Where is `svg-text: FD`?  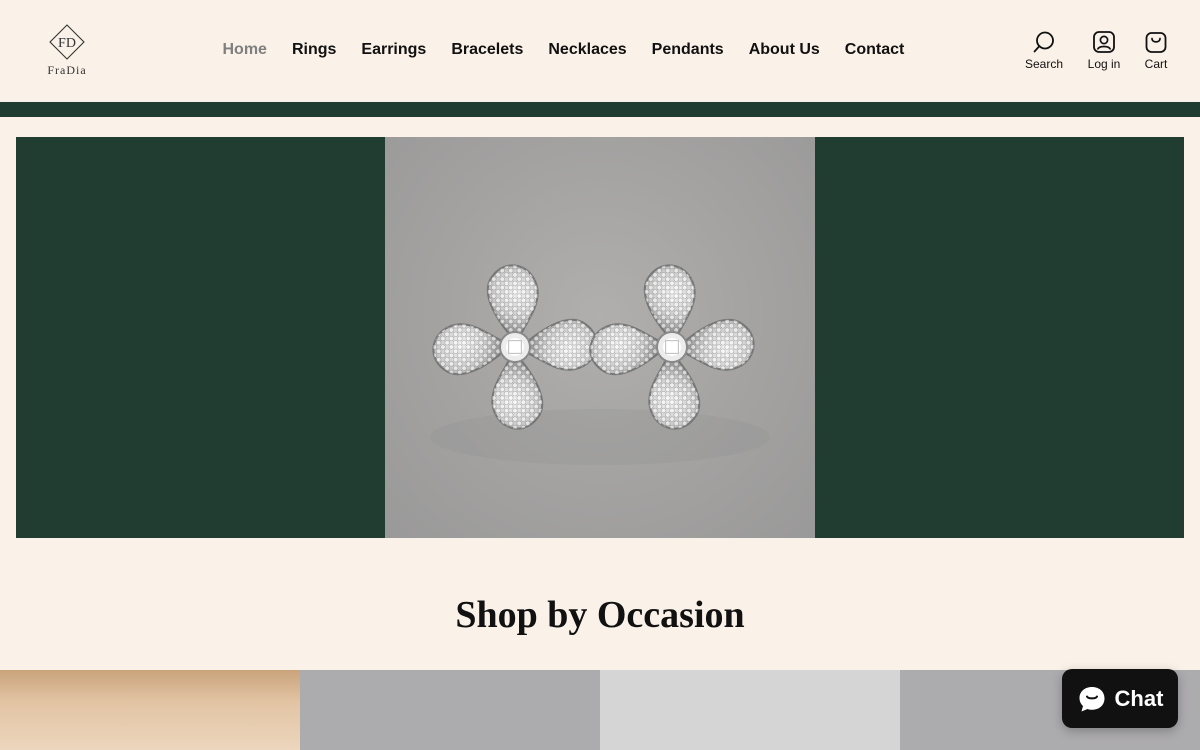 svg-text: FD is located at coordinates (67, 43).